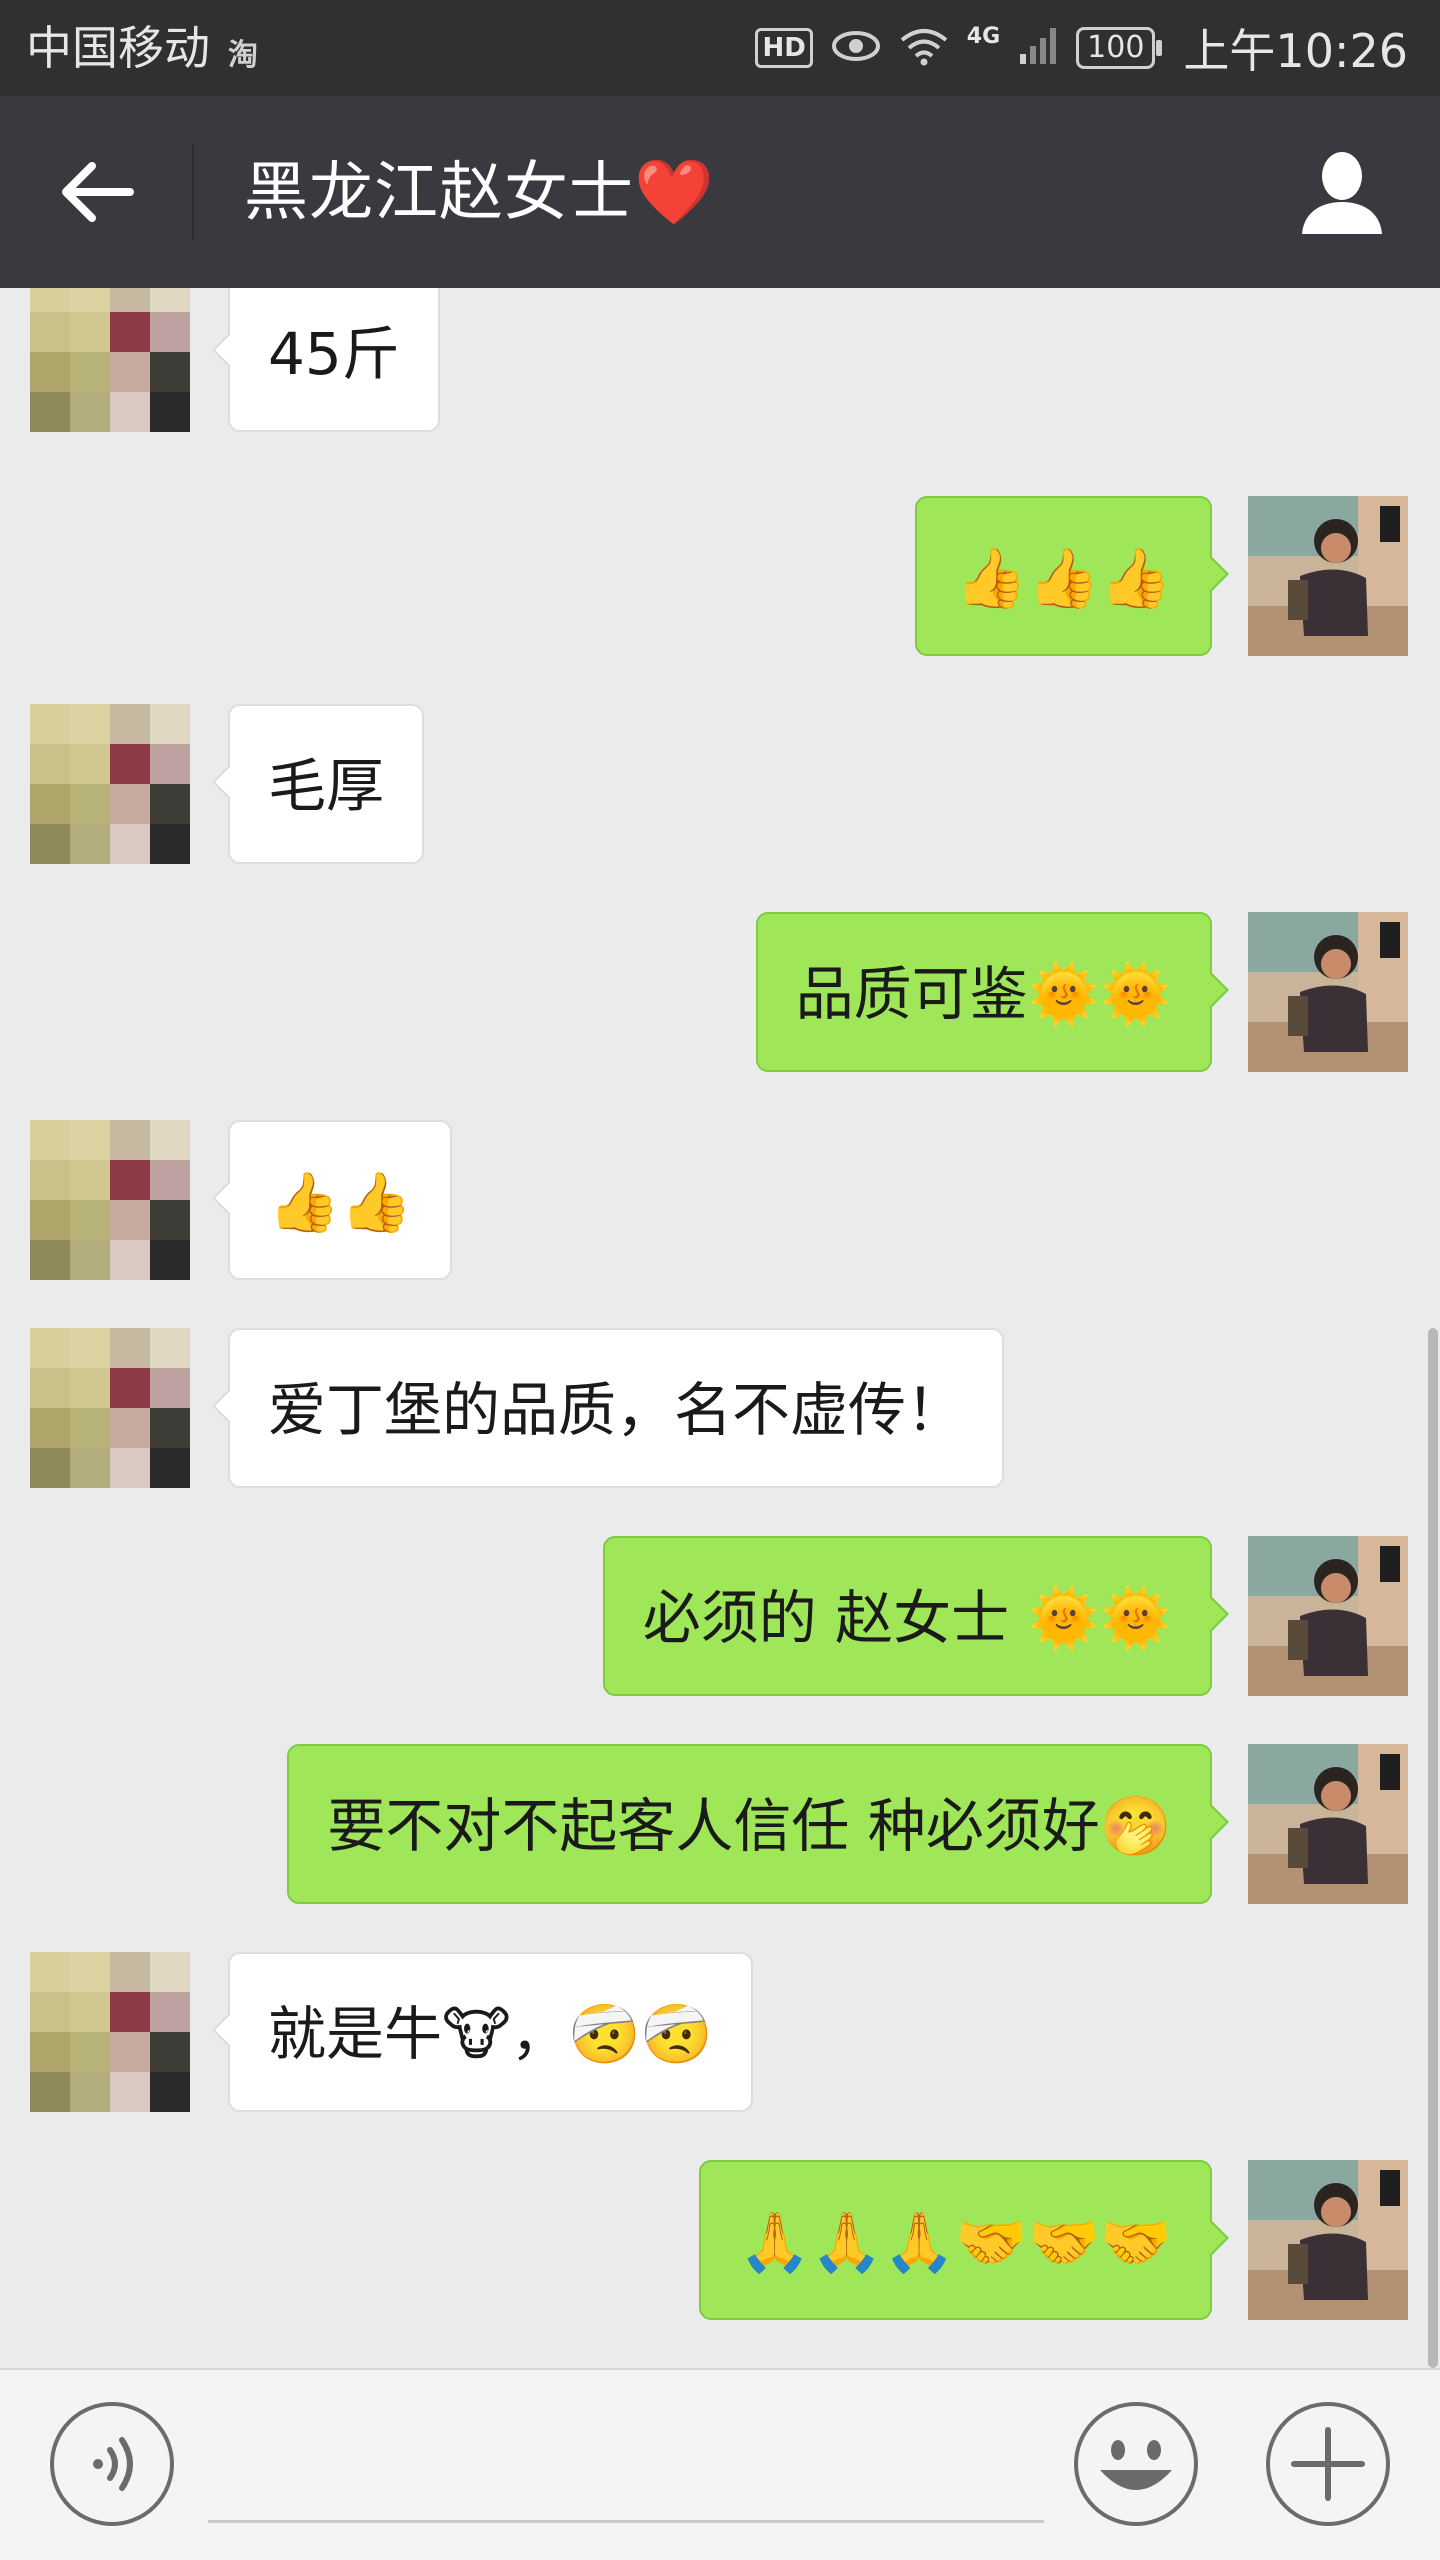 This screenshot has width=1440, height=2560. What do you see at coordinates (924, 48) in the screenshot?
I see `wifi-icon` at bounding box center [924, 48].